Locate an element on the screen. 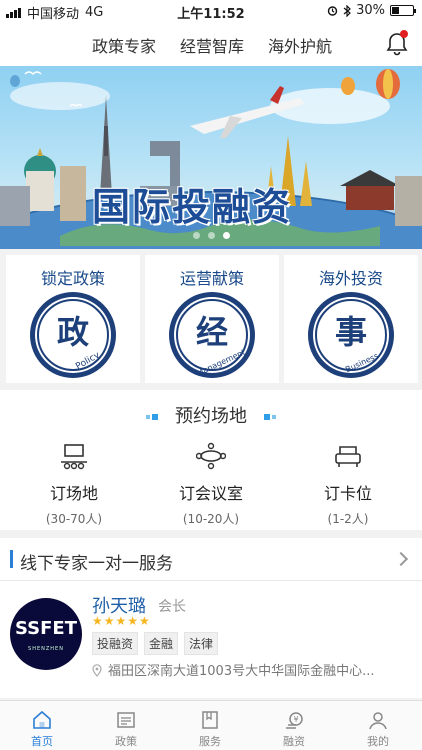 The height and width of the screenshot is (750, 422). business-emblem-icon: 事 Business is located at coordinates (351, 335).